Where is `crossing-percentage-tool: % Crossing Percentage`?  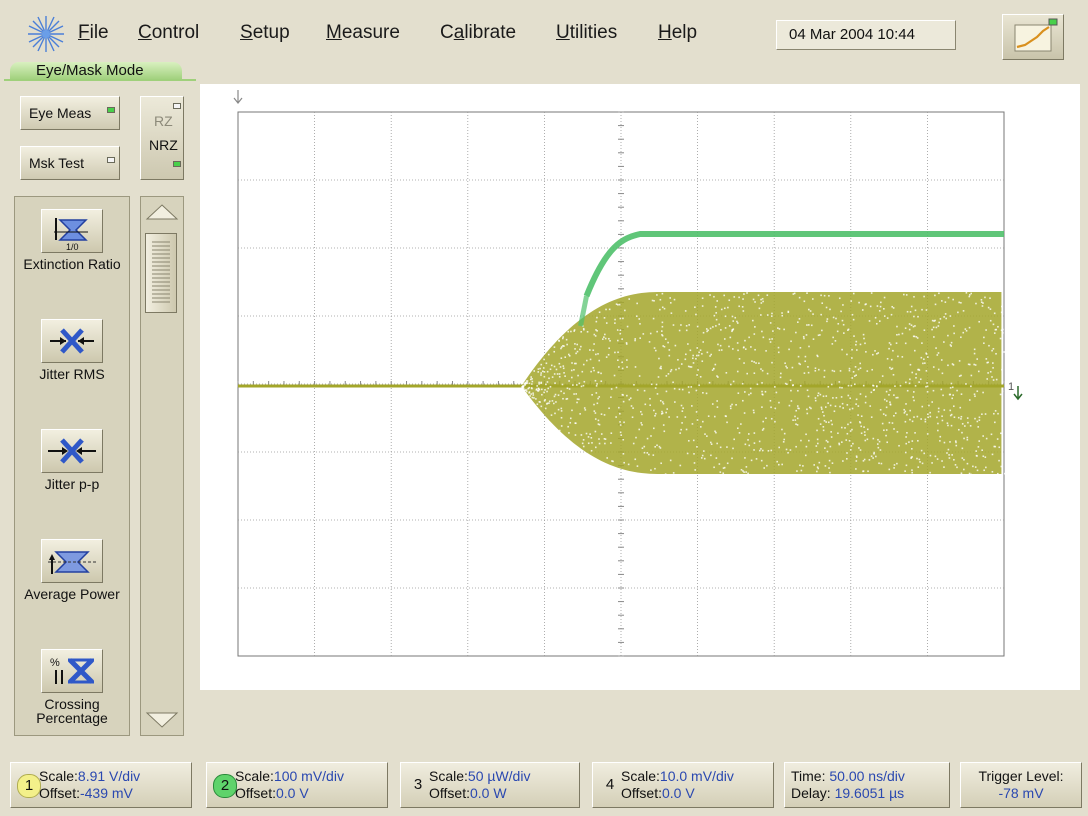 crossing-percentage-tool: % Crossing Percentage is located at coordinates (72, 687).